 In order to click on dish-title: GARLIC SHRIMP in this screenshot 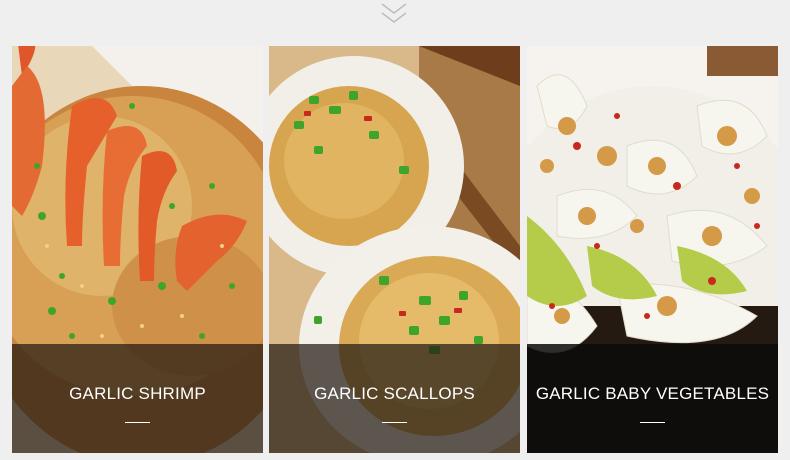, I will do `click(137, 393)`.